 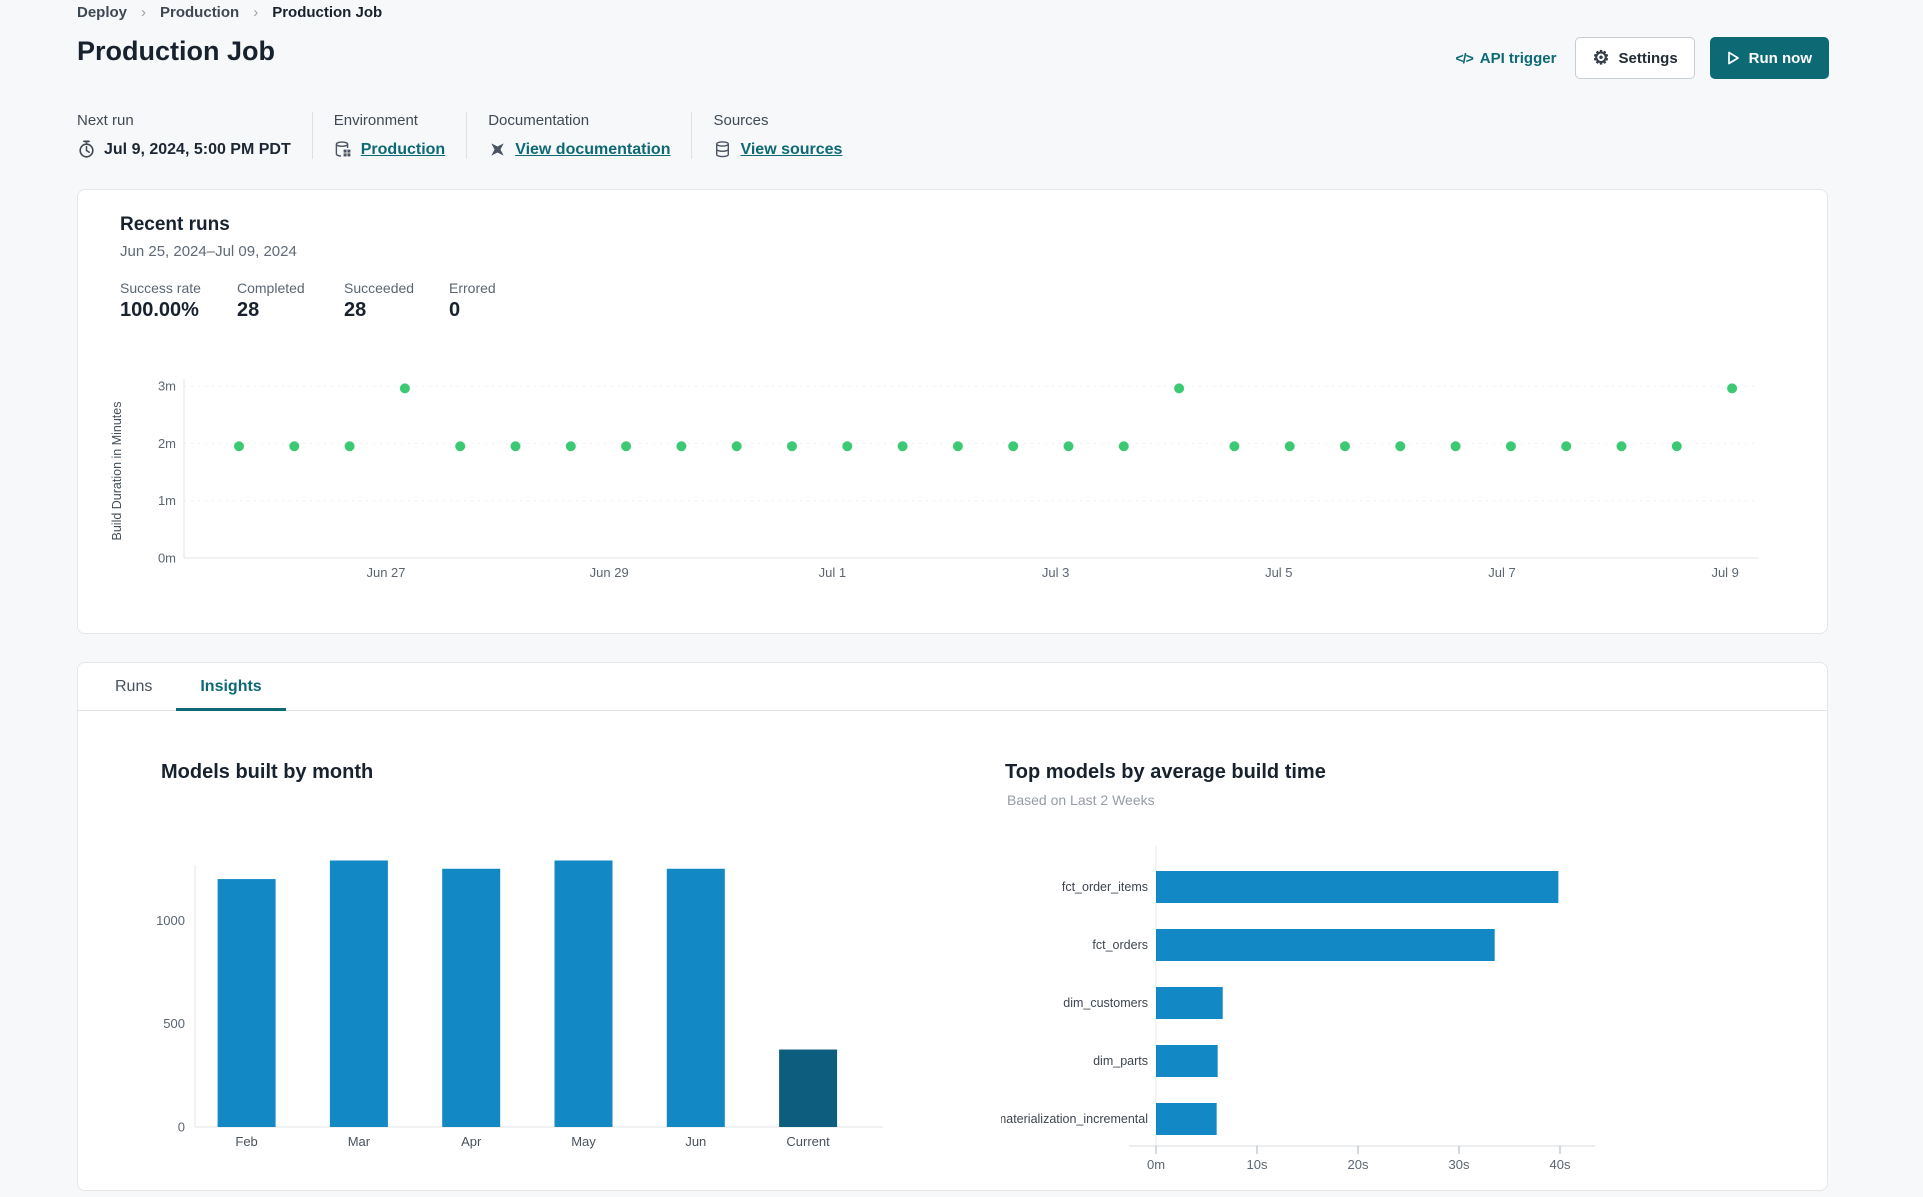 What do you see at coordinates (1074, 1119) in the screenshot?
I see `model-label: materialization_incremental` at bounding box center [1074, 1119].